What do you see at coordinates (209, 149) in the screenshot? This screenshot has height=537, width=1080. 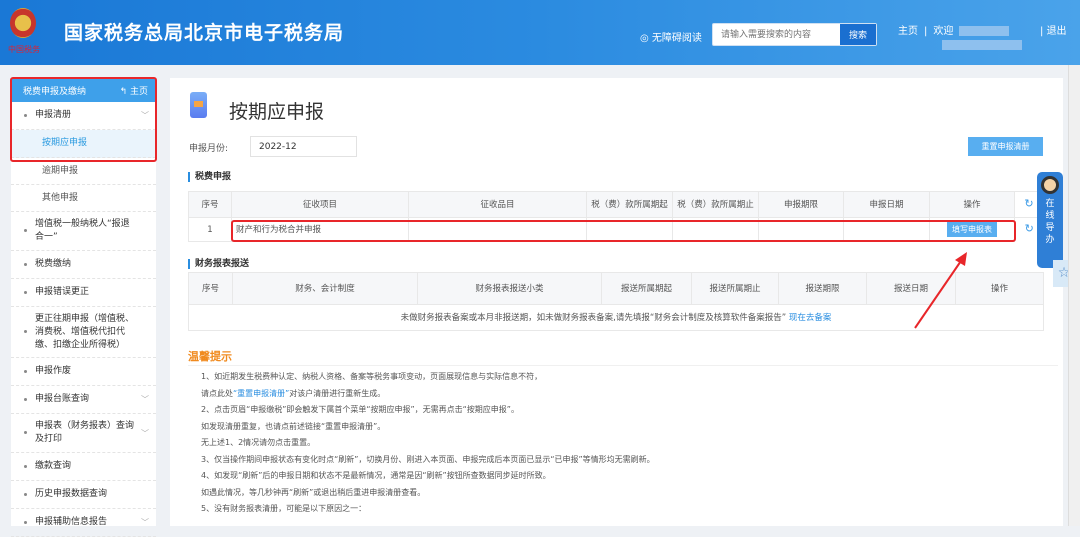 I see `month-label: 申报月份:` at bounding box center [209, 149].